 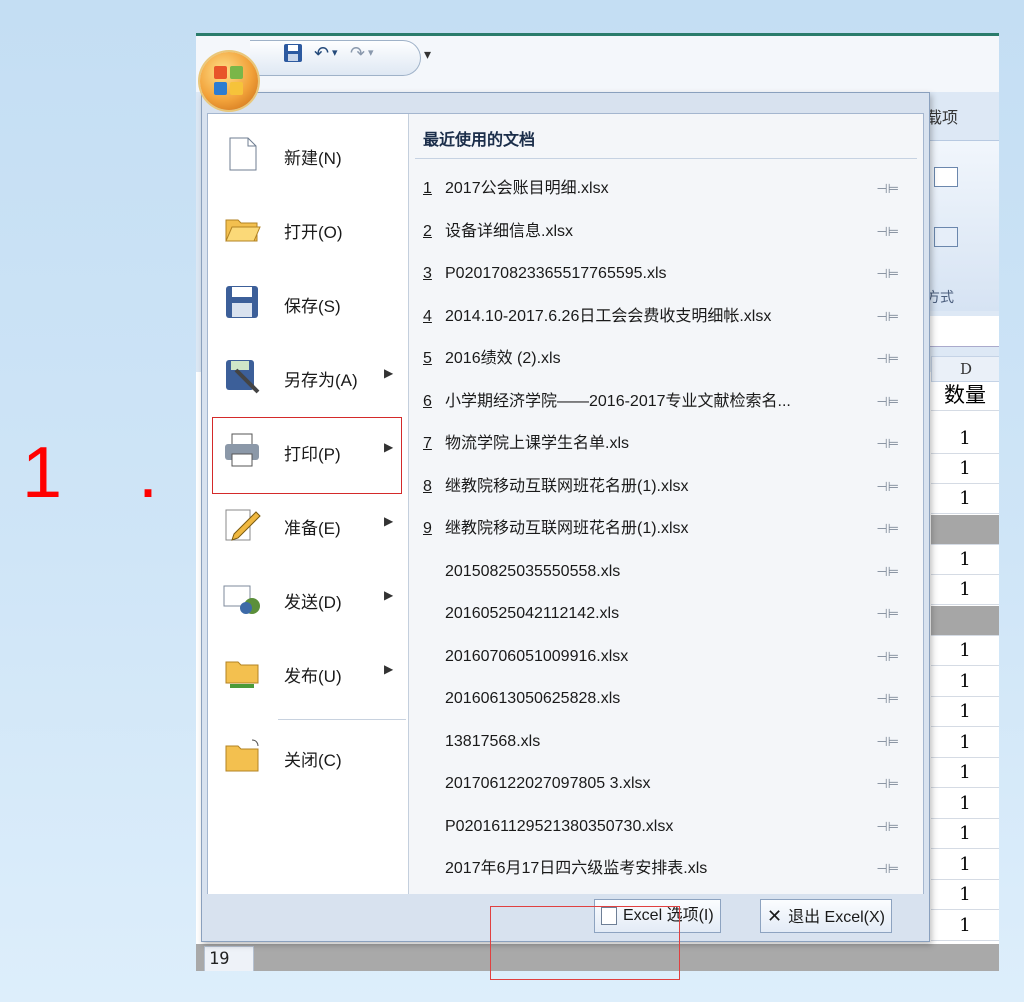 I want to click on recent-document-item: 4 2014.10-2017.6.26日工会会费收支明细帐.xlsx ⊣⊨, so click(x=668, y=317).